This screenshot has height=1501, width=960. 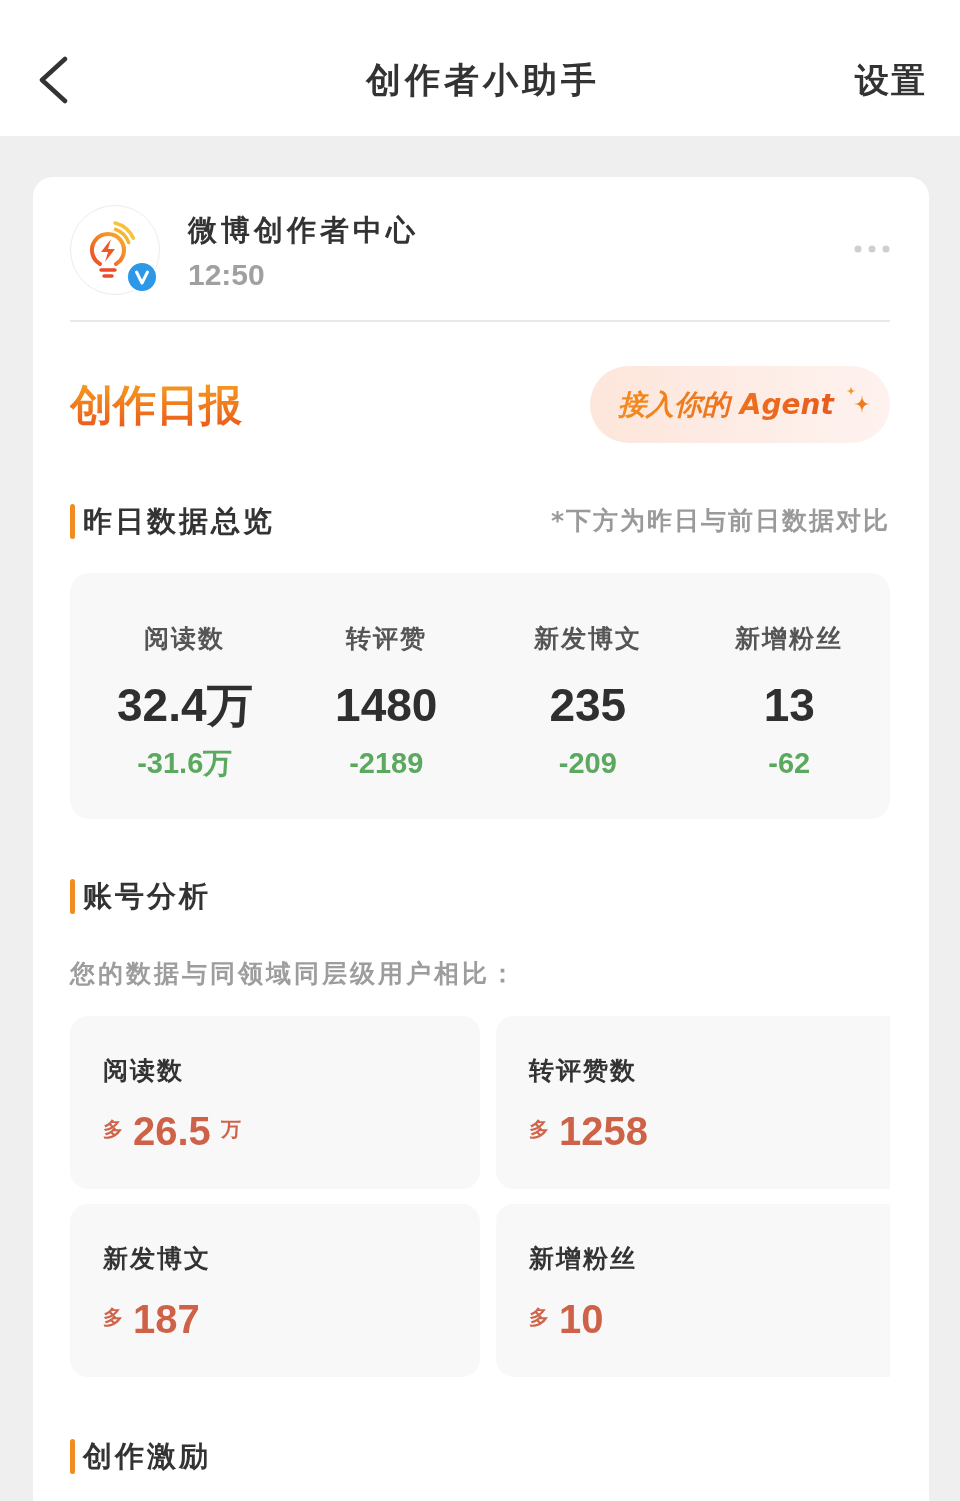 What do you see at coordinates (230, 1129) in the screenshot?
I see `metric-unit: 万` at bounding box center [230, 1129].